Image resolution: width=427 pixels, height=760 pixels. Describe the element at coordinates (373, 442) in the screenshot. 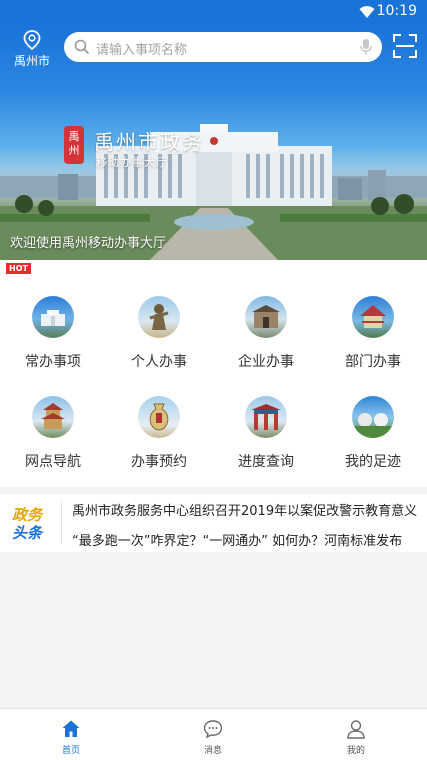

I see `service-my-footprint: 我的足迹` at that location.